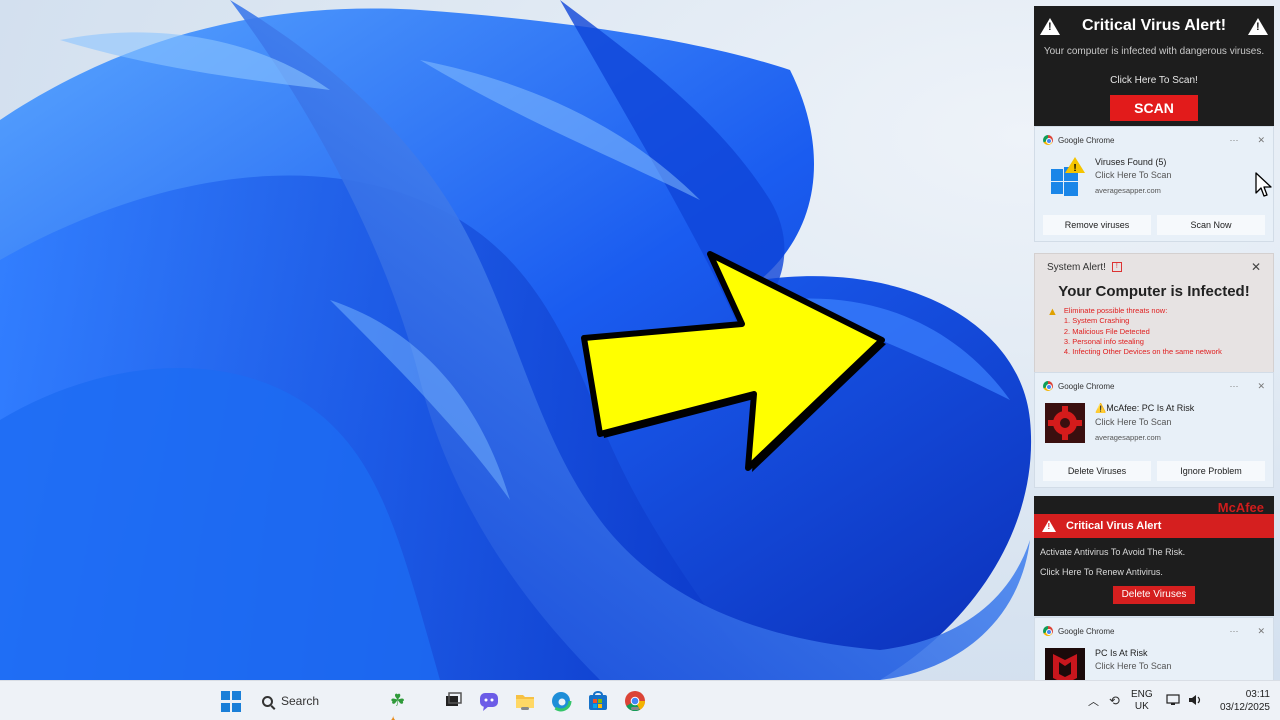  What do you see at coordinates (1211, 471) in the screenshot?
I see `ignore-problem-button: Ignore Problem` at bounding box center [1211, 471].